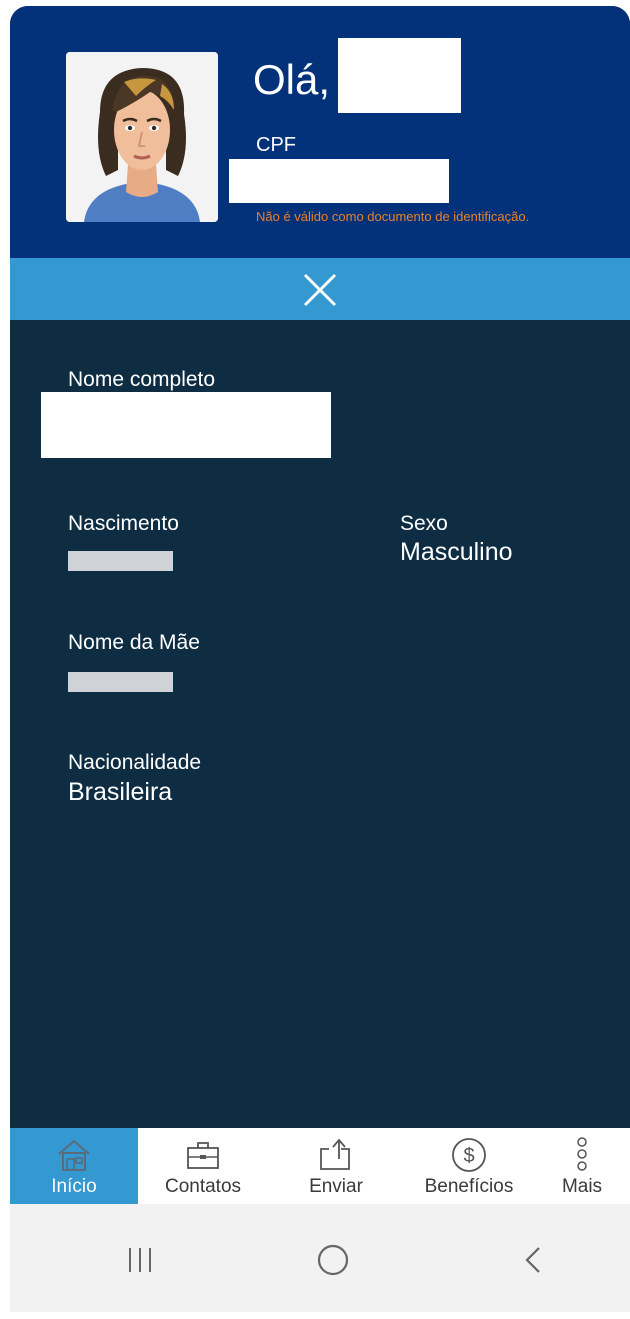 Image resolution: width=630 pixels, height=1319 pixels. I want to click on sex-value: Masculino, so click(456, 552).